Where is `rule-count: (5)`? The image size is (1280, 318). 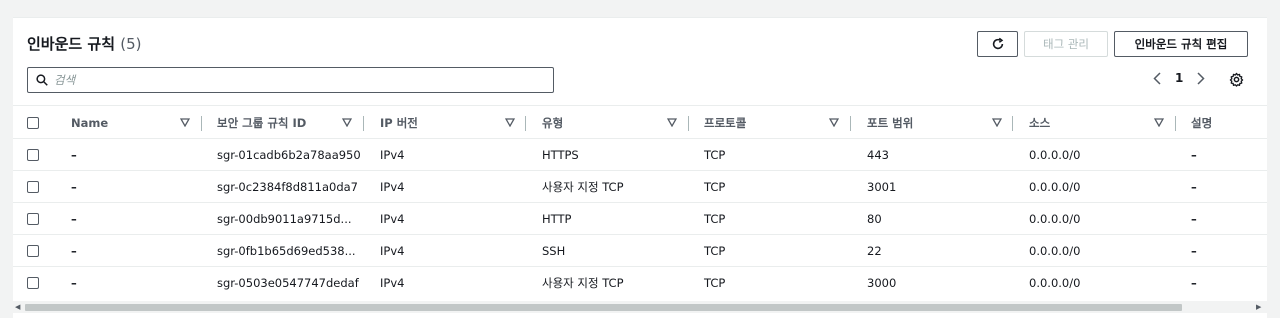 rule-count: (5) is located at coordinates (131, 44).